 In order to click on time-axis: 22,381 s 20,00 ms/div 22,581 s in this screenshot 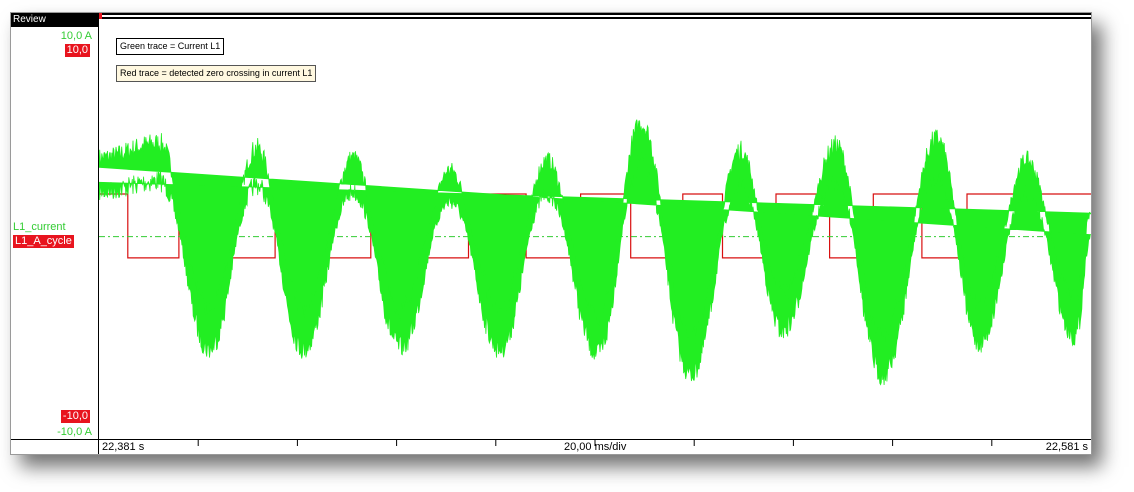, I will do `click(595, 446)`.